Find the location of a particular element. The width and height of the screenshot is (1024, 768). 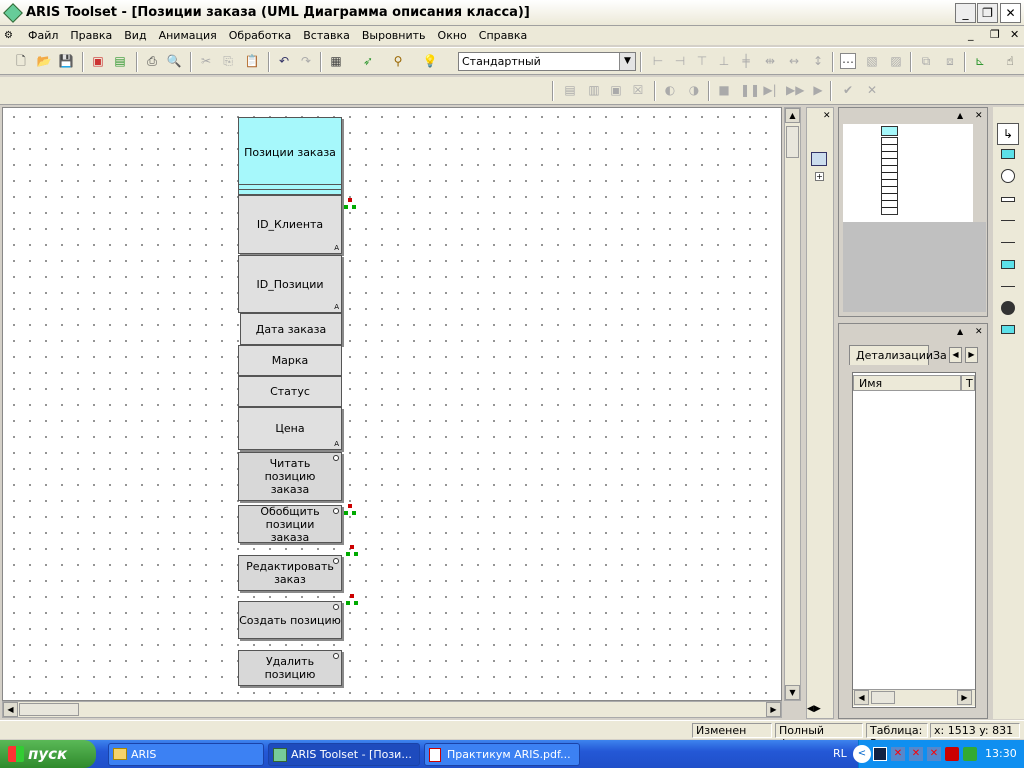

menu-window: Окно is located at coordinates (452, 35).